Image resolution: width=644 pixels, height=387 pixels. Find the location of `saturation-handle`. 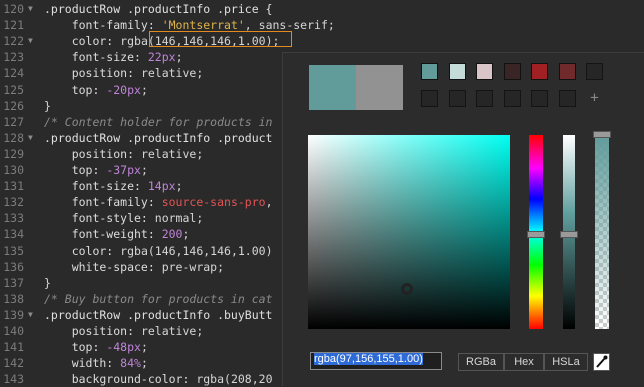

saturation-handle is located at coordinates (569, 234).